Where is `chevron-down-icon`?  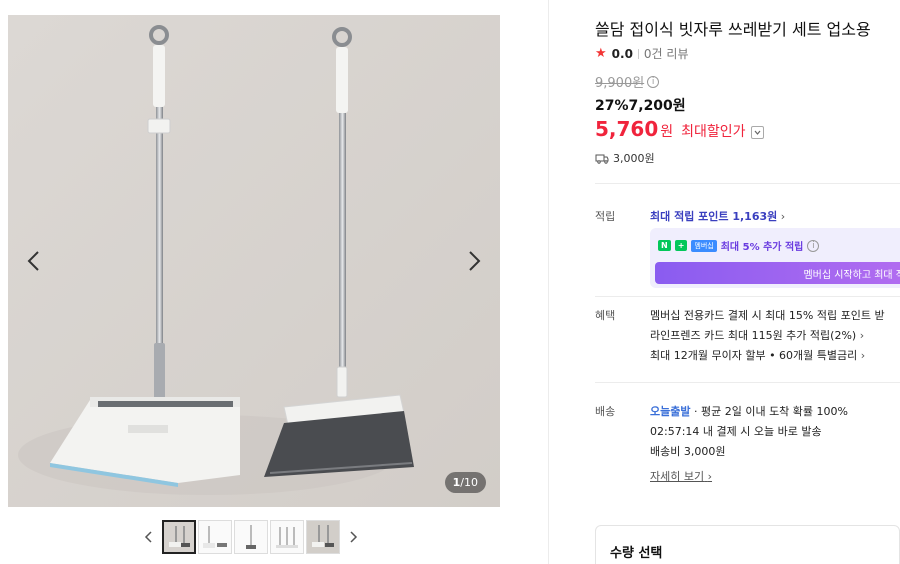 chevron-down-icon is located at coordinates (757, 132).